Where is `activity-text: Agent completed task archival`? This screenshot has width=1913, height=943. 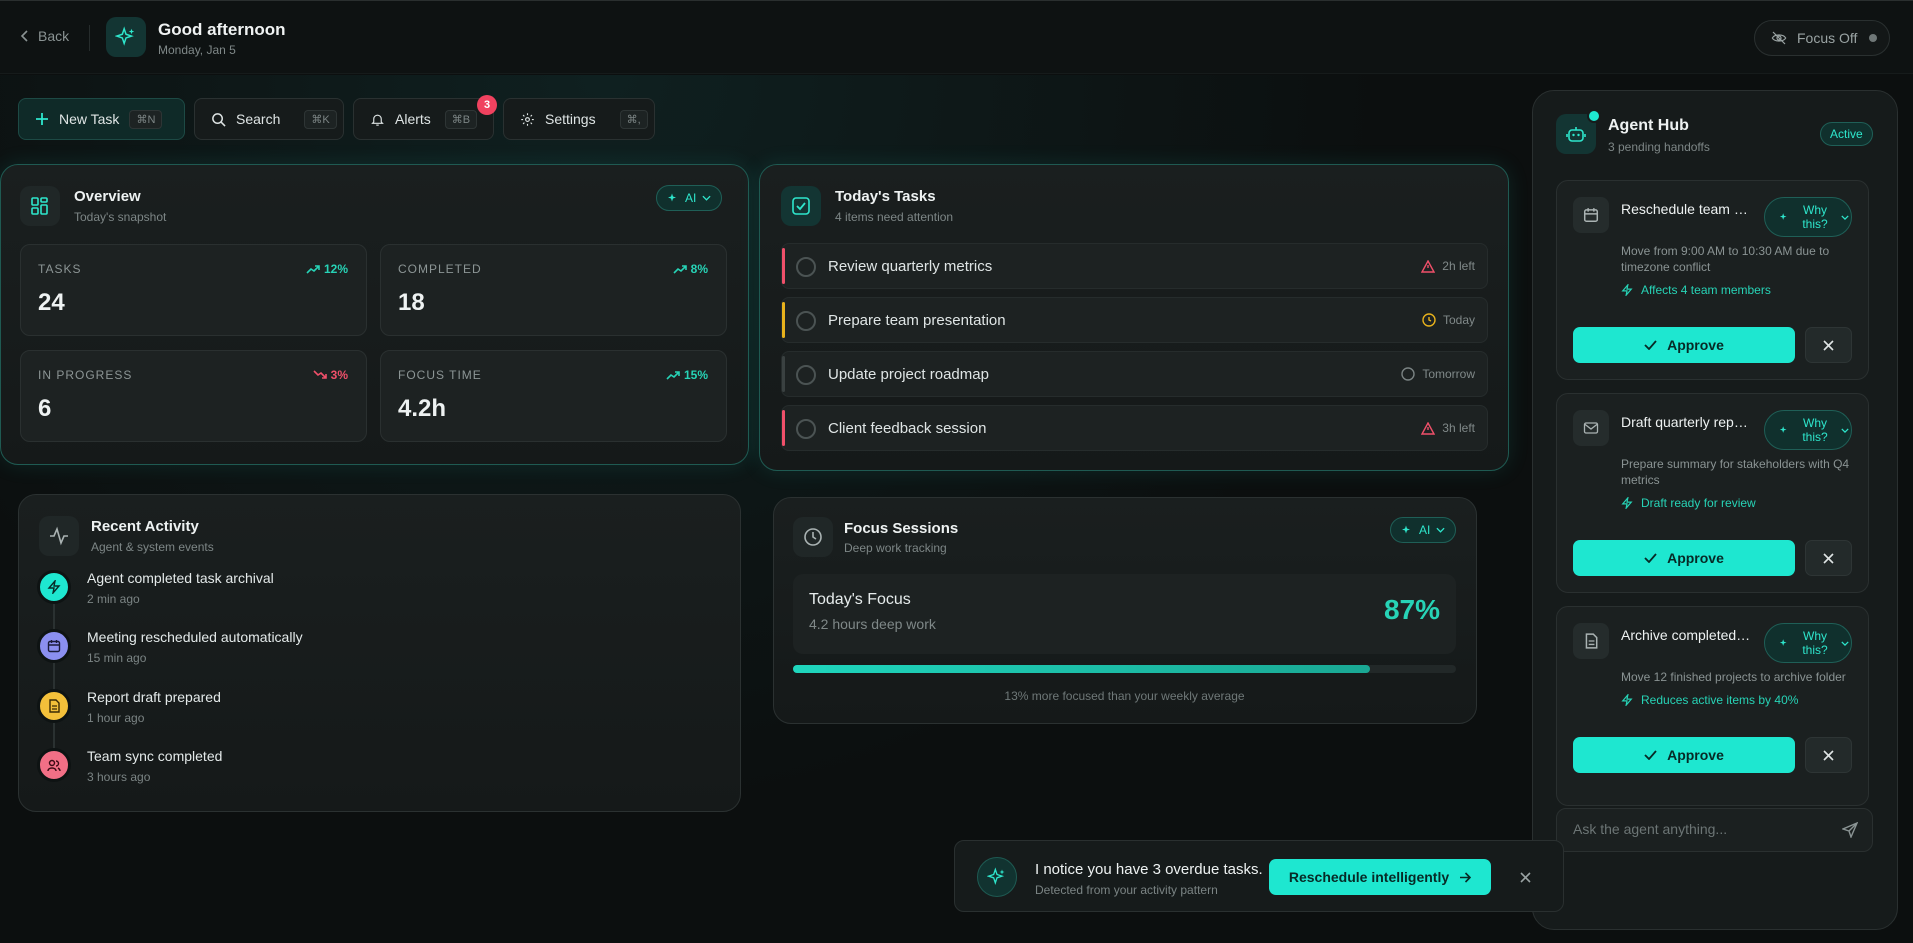 activity-text: Agent completed task archival is located at coordinates (180, 578).